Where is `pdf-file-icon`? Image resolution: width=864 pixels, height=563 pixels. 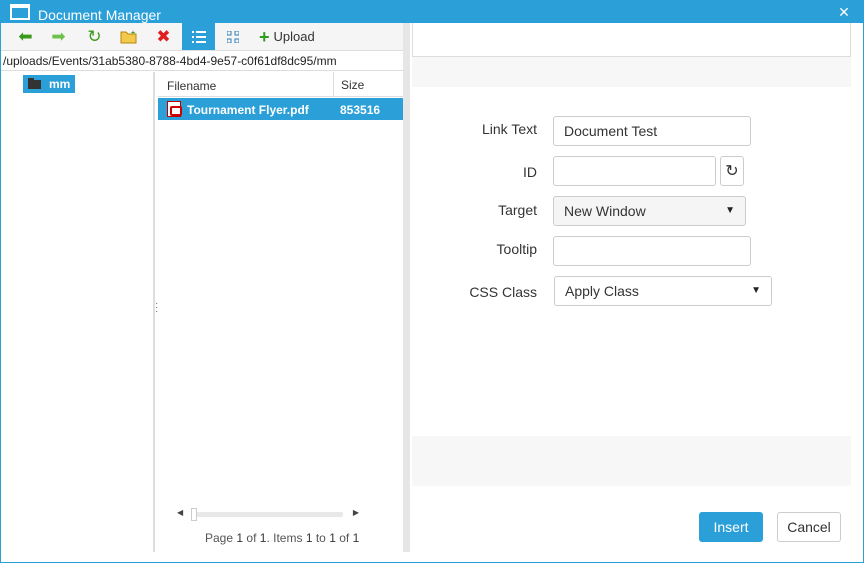
pdf-file-icon is located at coordinates (174, 109).